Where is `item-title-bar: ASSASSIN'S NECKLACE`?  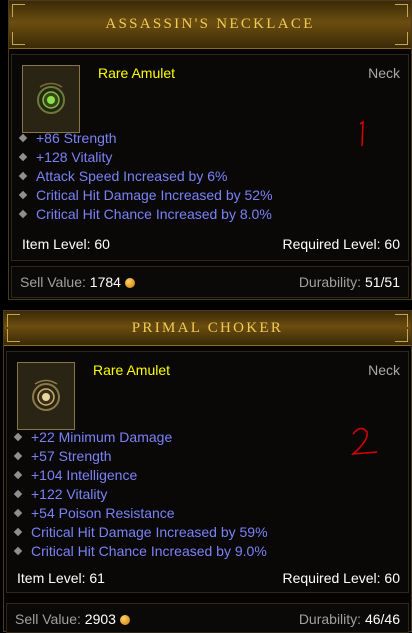 item-title-bar: ASSASSIN'S NECKLACE is located at coordinates (210, 25).